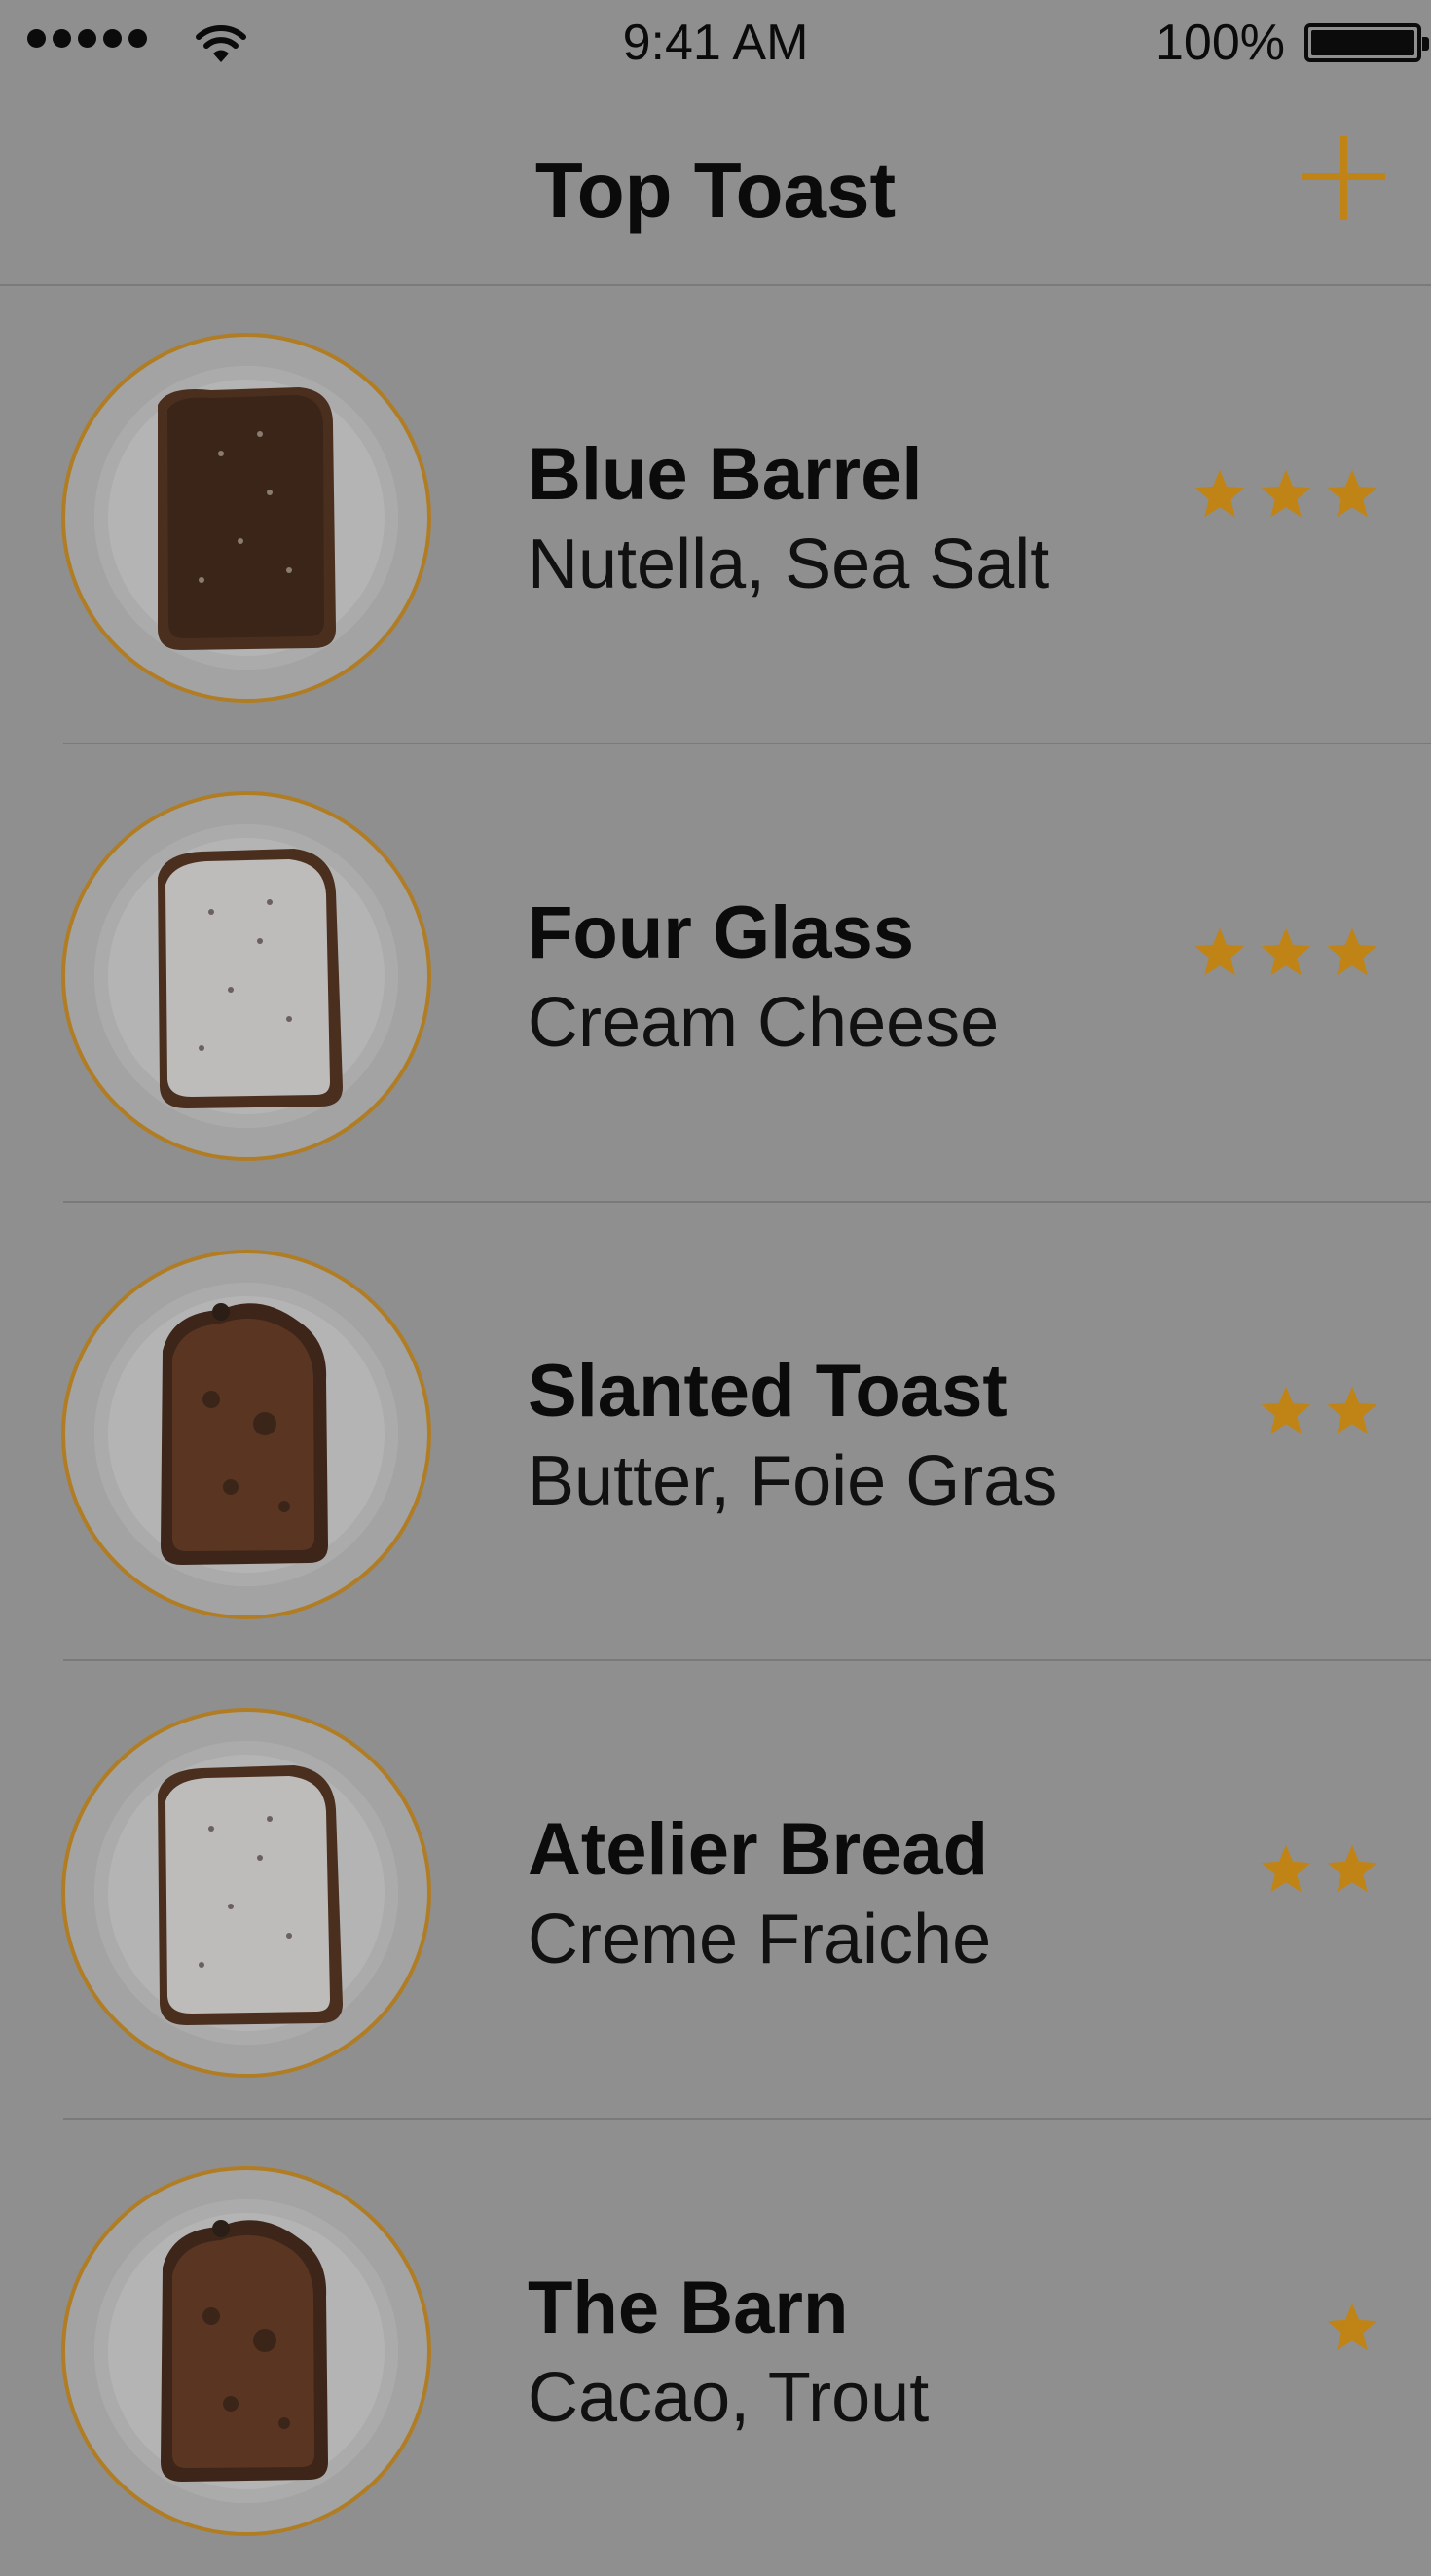  Describe the element at coordinates (721, 932) in the screenshot. I see `toast-name: Four Glass` at that location.